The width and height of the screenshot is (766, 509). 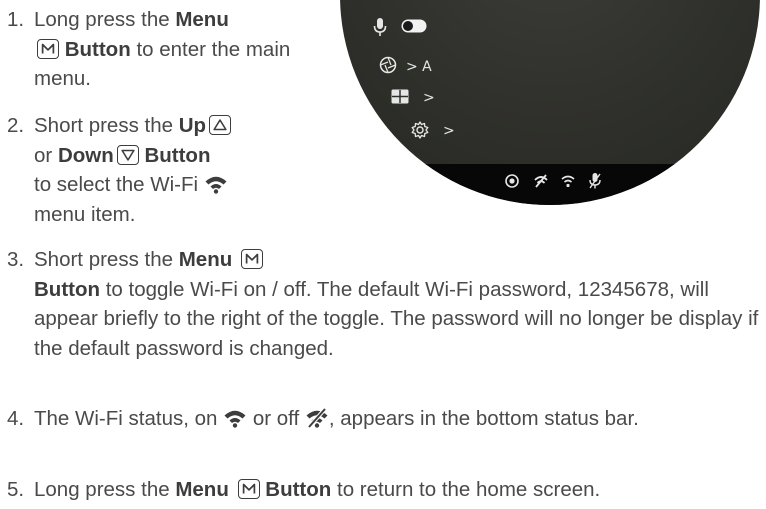 I want to click on aperture-value: > A, so click(x=419, y=67).